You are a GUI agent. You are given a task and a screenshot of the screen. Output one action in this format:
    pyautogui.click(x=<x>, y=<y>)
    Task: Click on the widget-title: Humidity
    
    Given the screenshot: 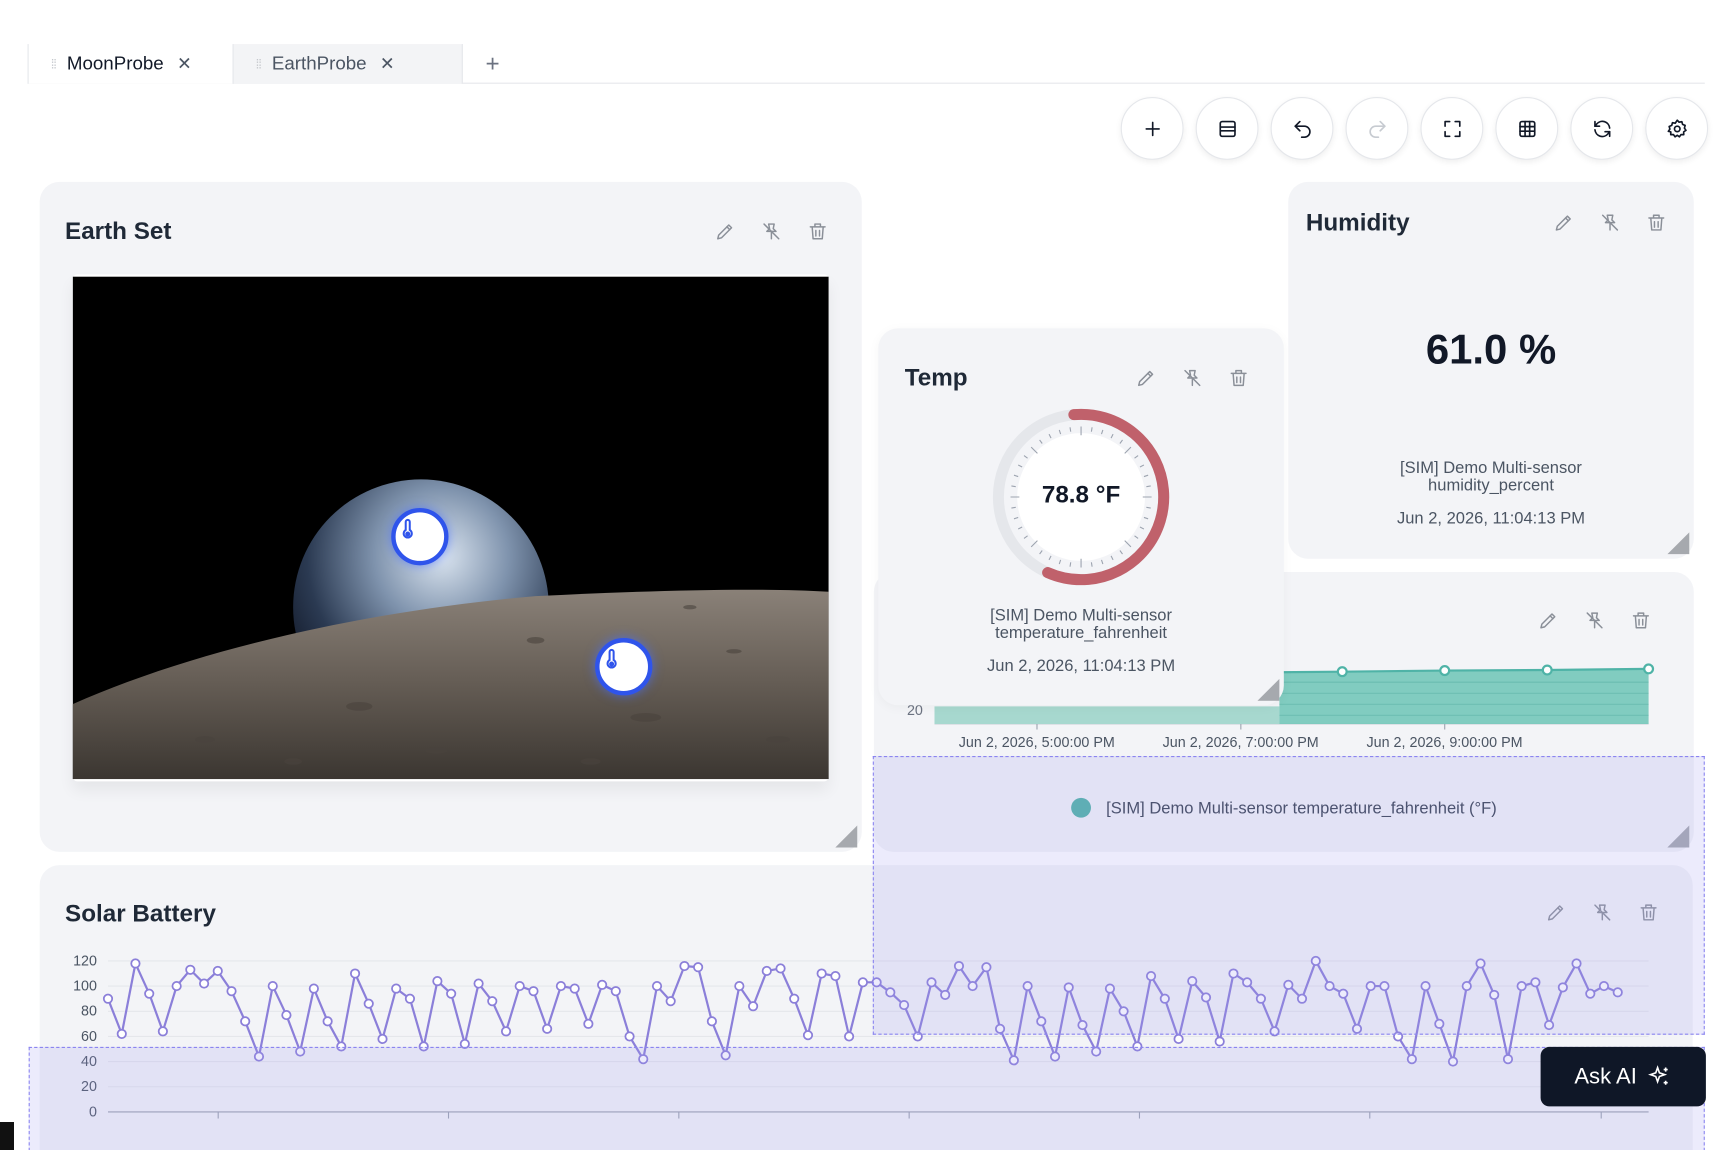 What is the action you would take?
    pyautogui.click(x=1357, y=222)
    